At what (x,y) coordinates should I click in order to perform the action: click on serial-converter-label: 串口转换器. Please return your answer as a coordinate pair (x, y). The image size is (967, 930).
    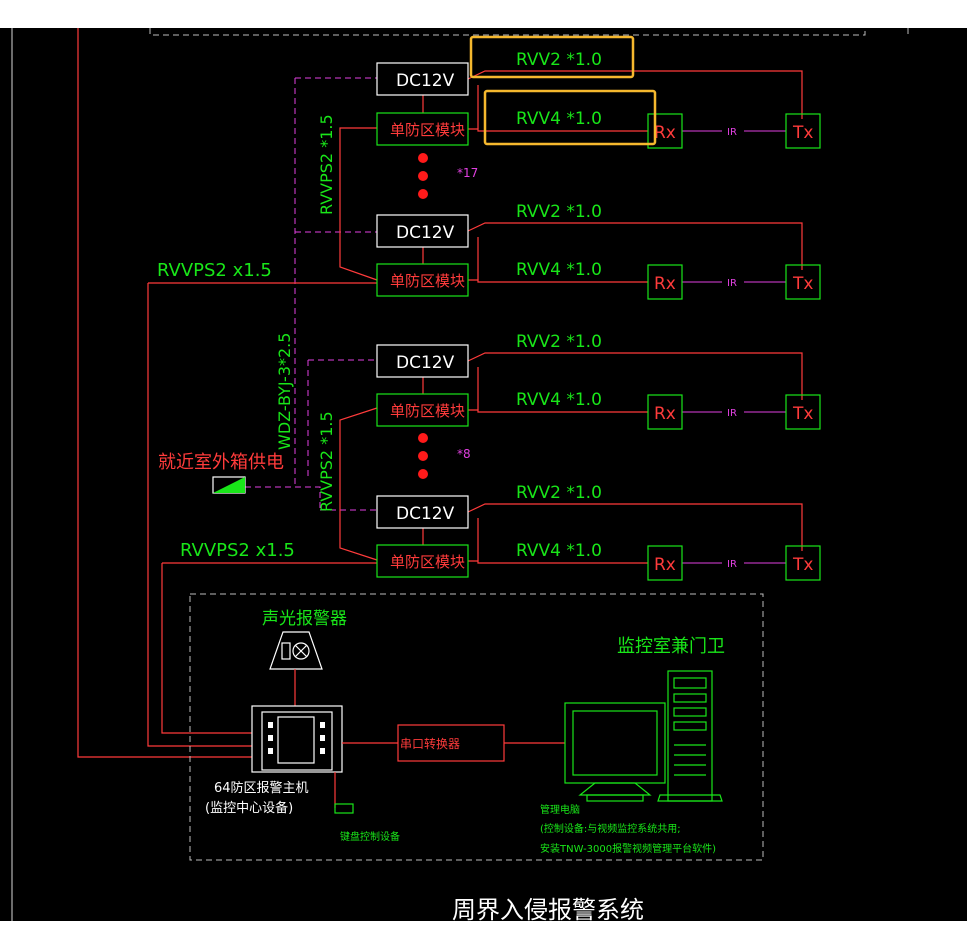
    Looking at the image, I should click on (430, 743).